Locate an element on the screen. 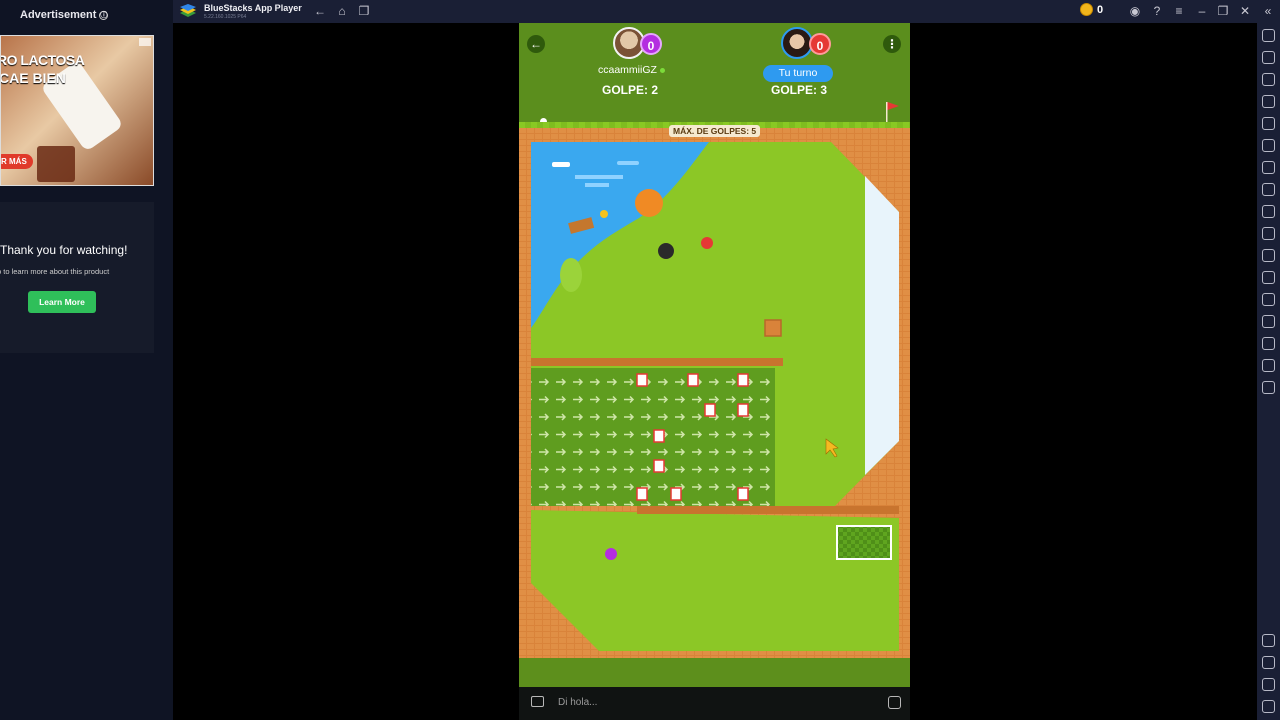 This screenshot has width=1280, height=720. record-icon is located at coordinates (1268, 123).